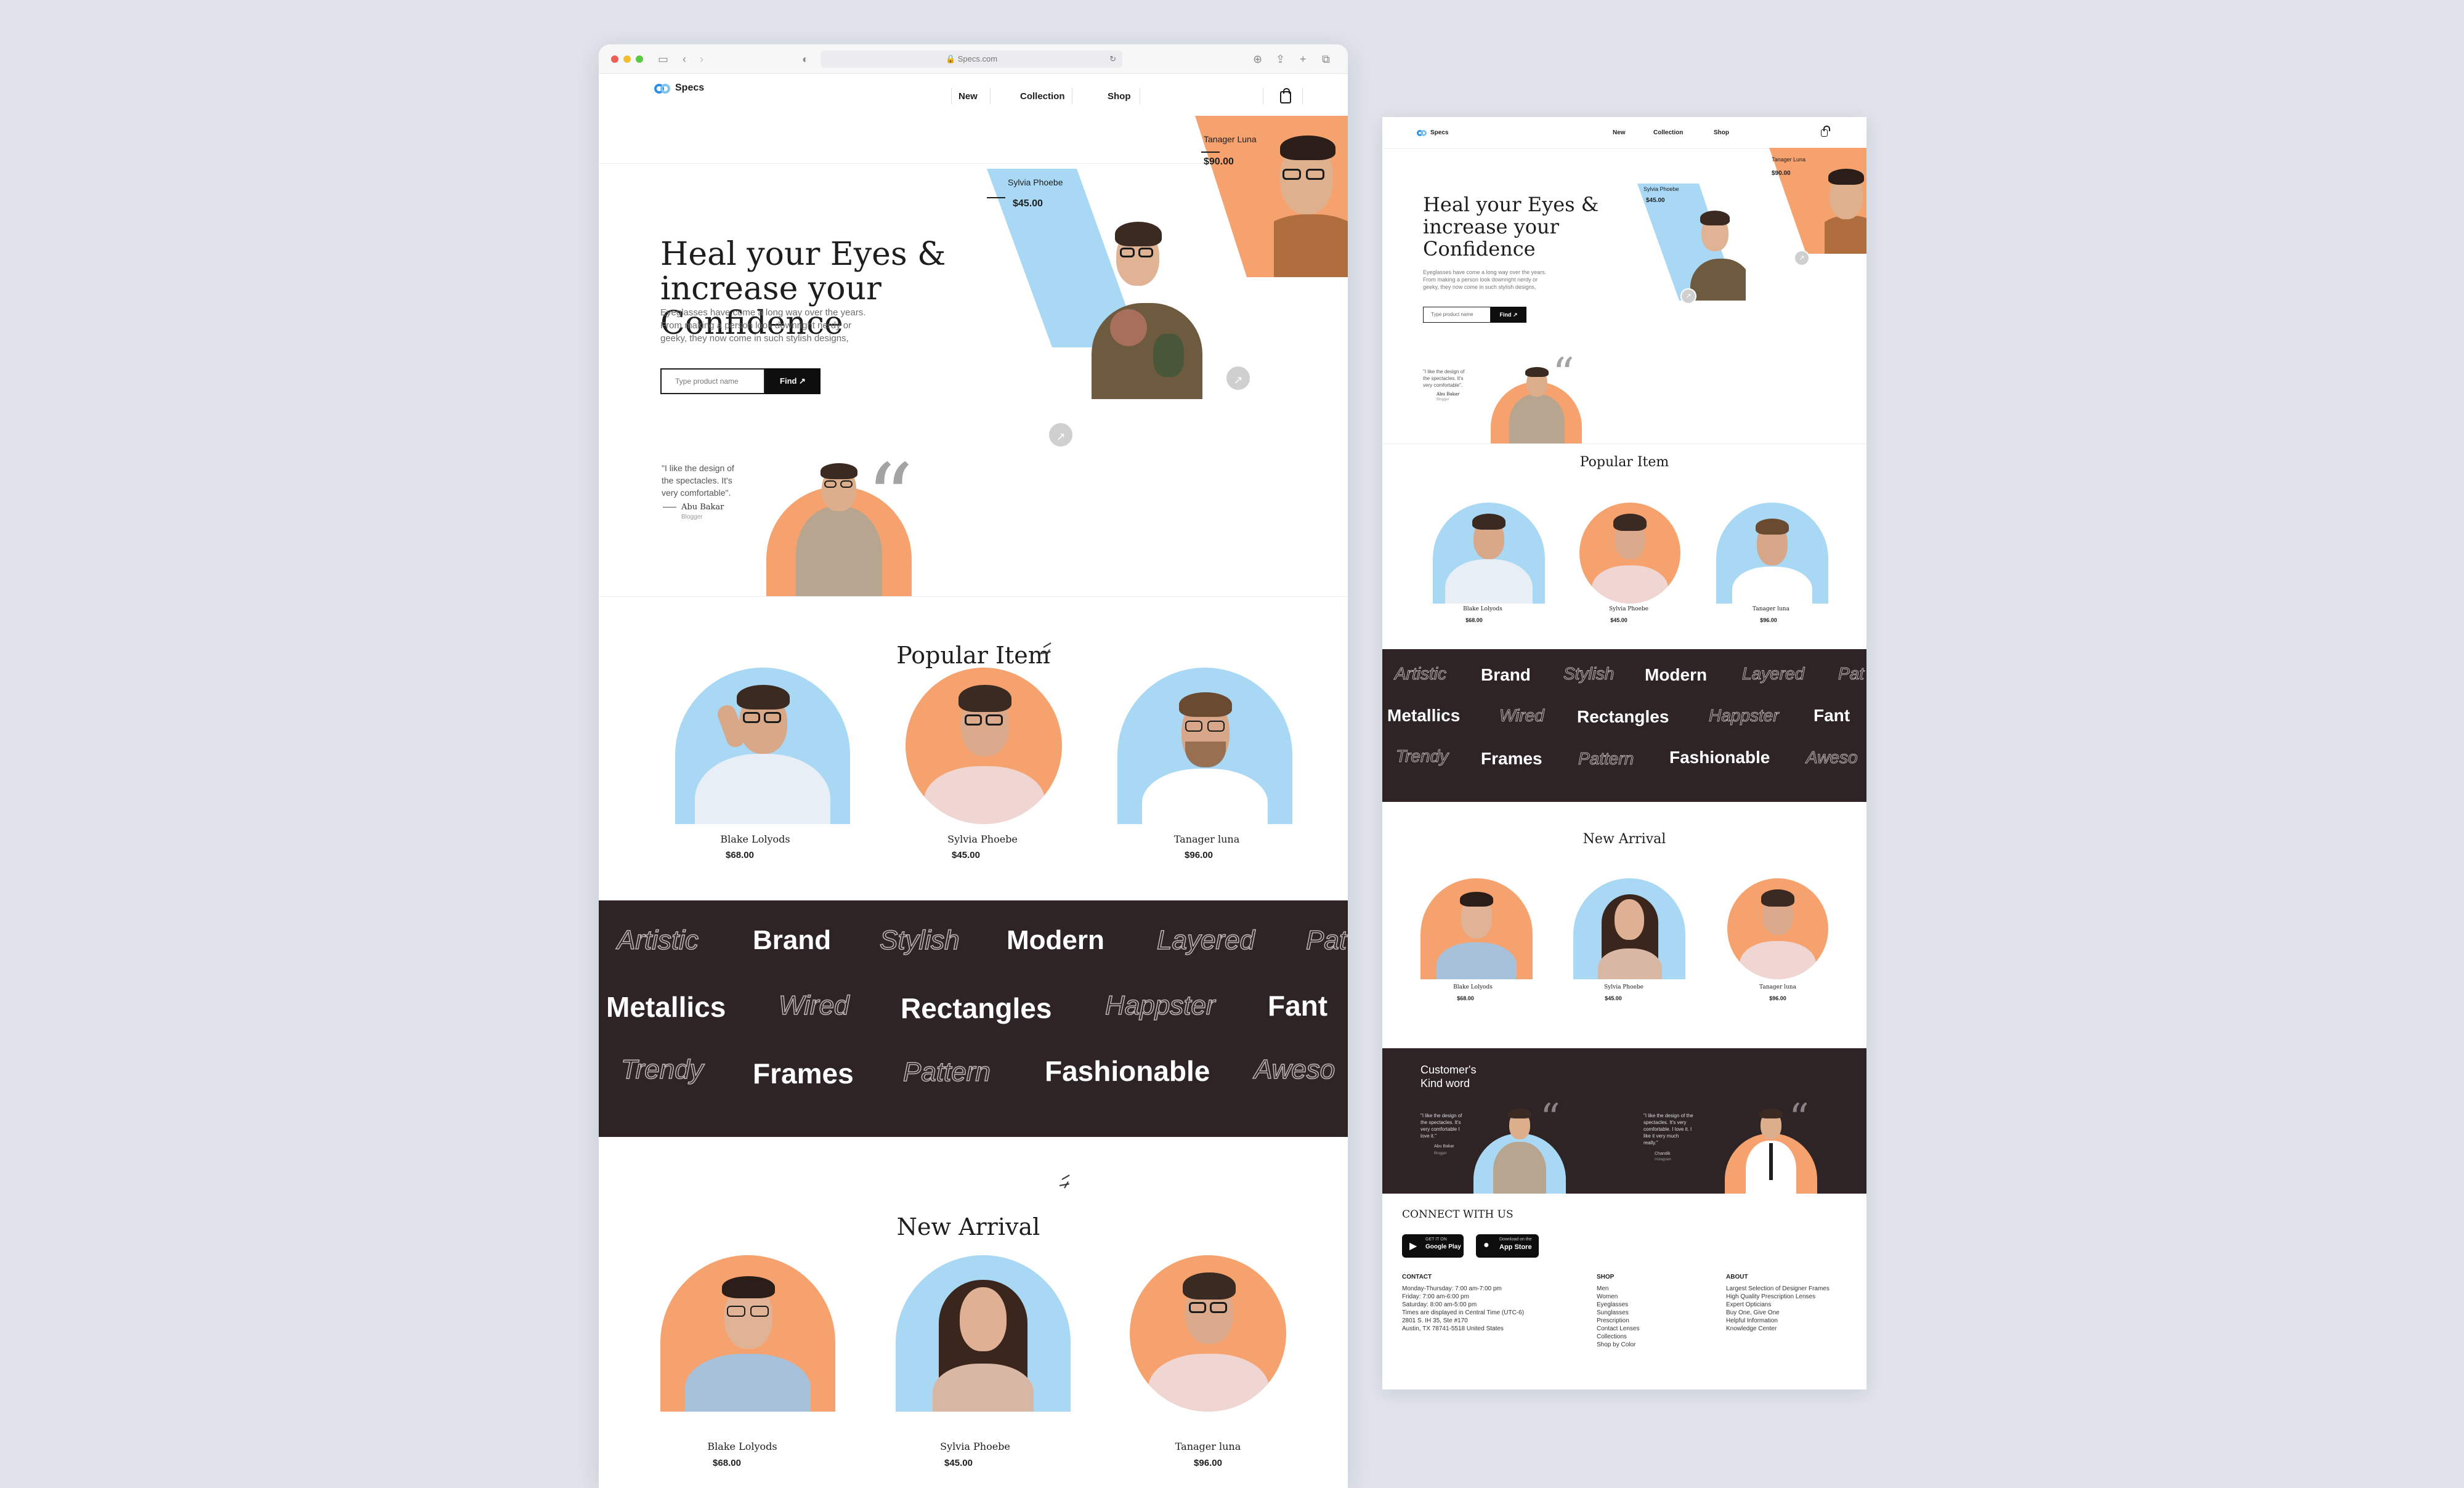 This screenshot has height=1488, width=2464. Describe the element at coordinates (1433, 1246) in the screenshot. I see `google-play-button: ▶ GET IT ON Google Play` at that location.